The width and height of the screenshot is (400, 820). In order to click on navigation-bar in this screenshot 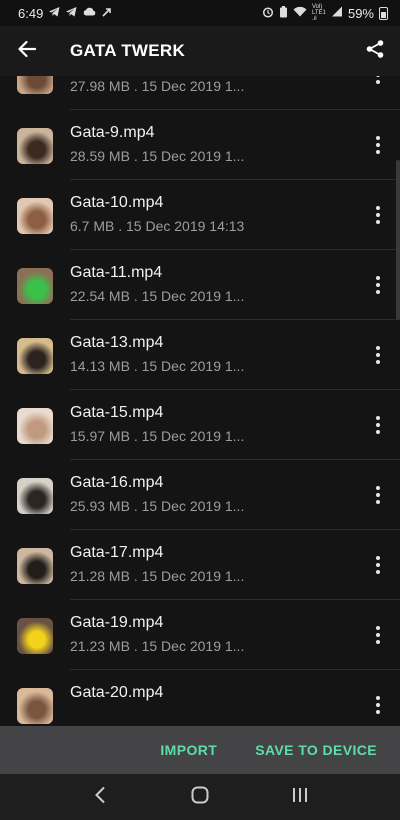, I will do `click(200, 797)`.